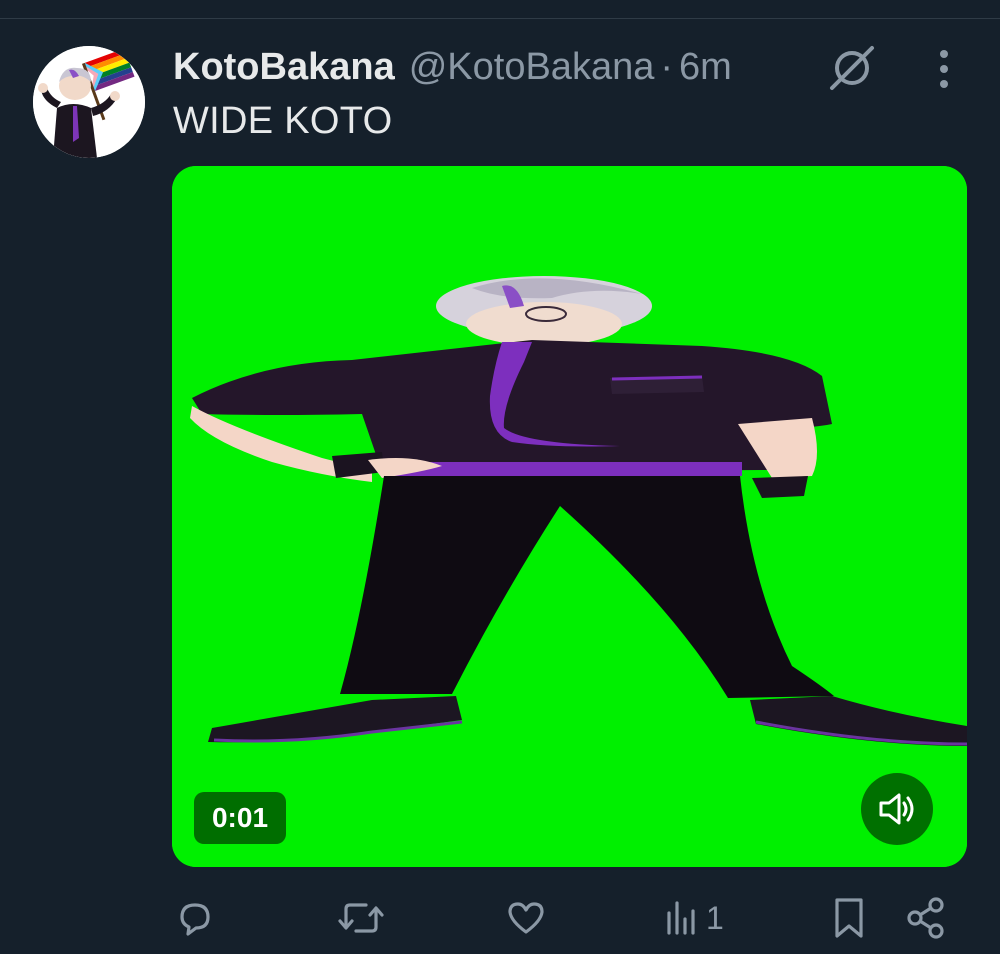 The width and height of the screenshot is (1000, 954). I want to click on retweet-icon, so click(361, 918).